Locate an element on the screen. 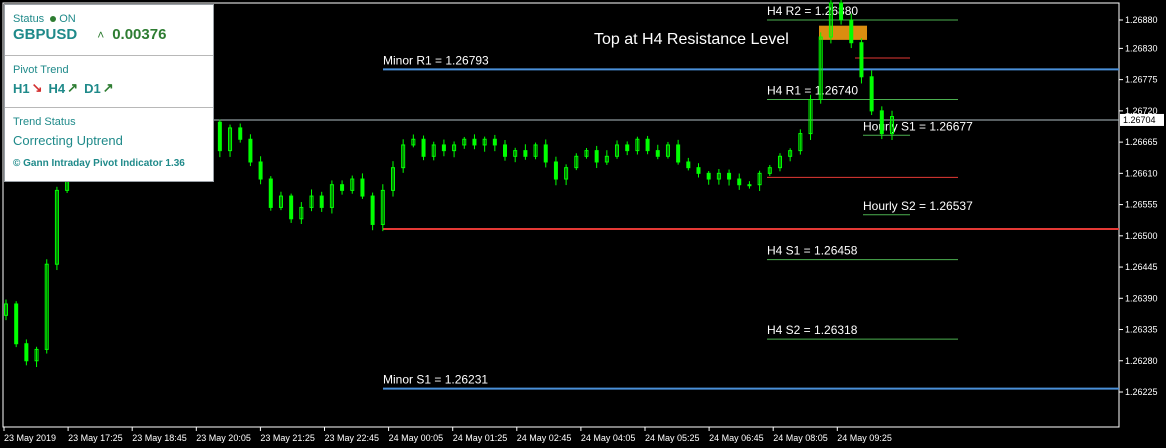 This screenshot has width=1166, height=448. x-tick-label: 24 May 02:45 is located at coordinates (544, 438).